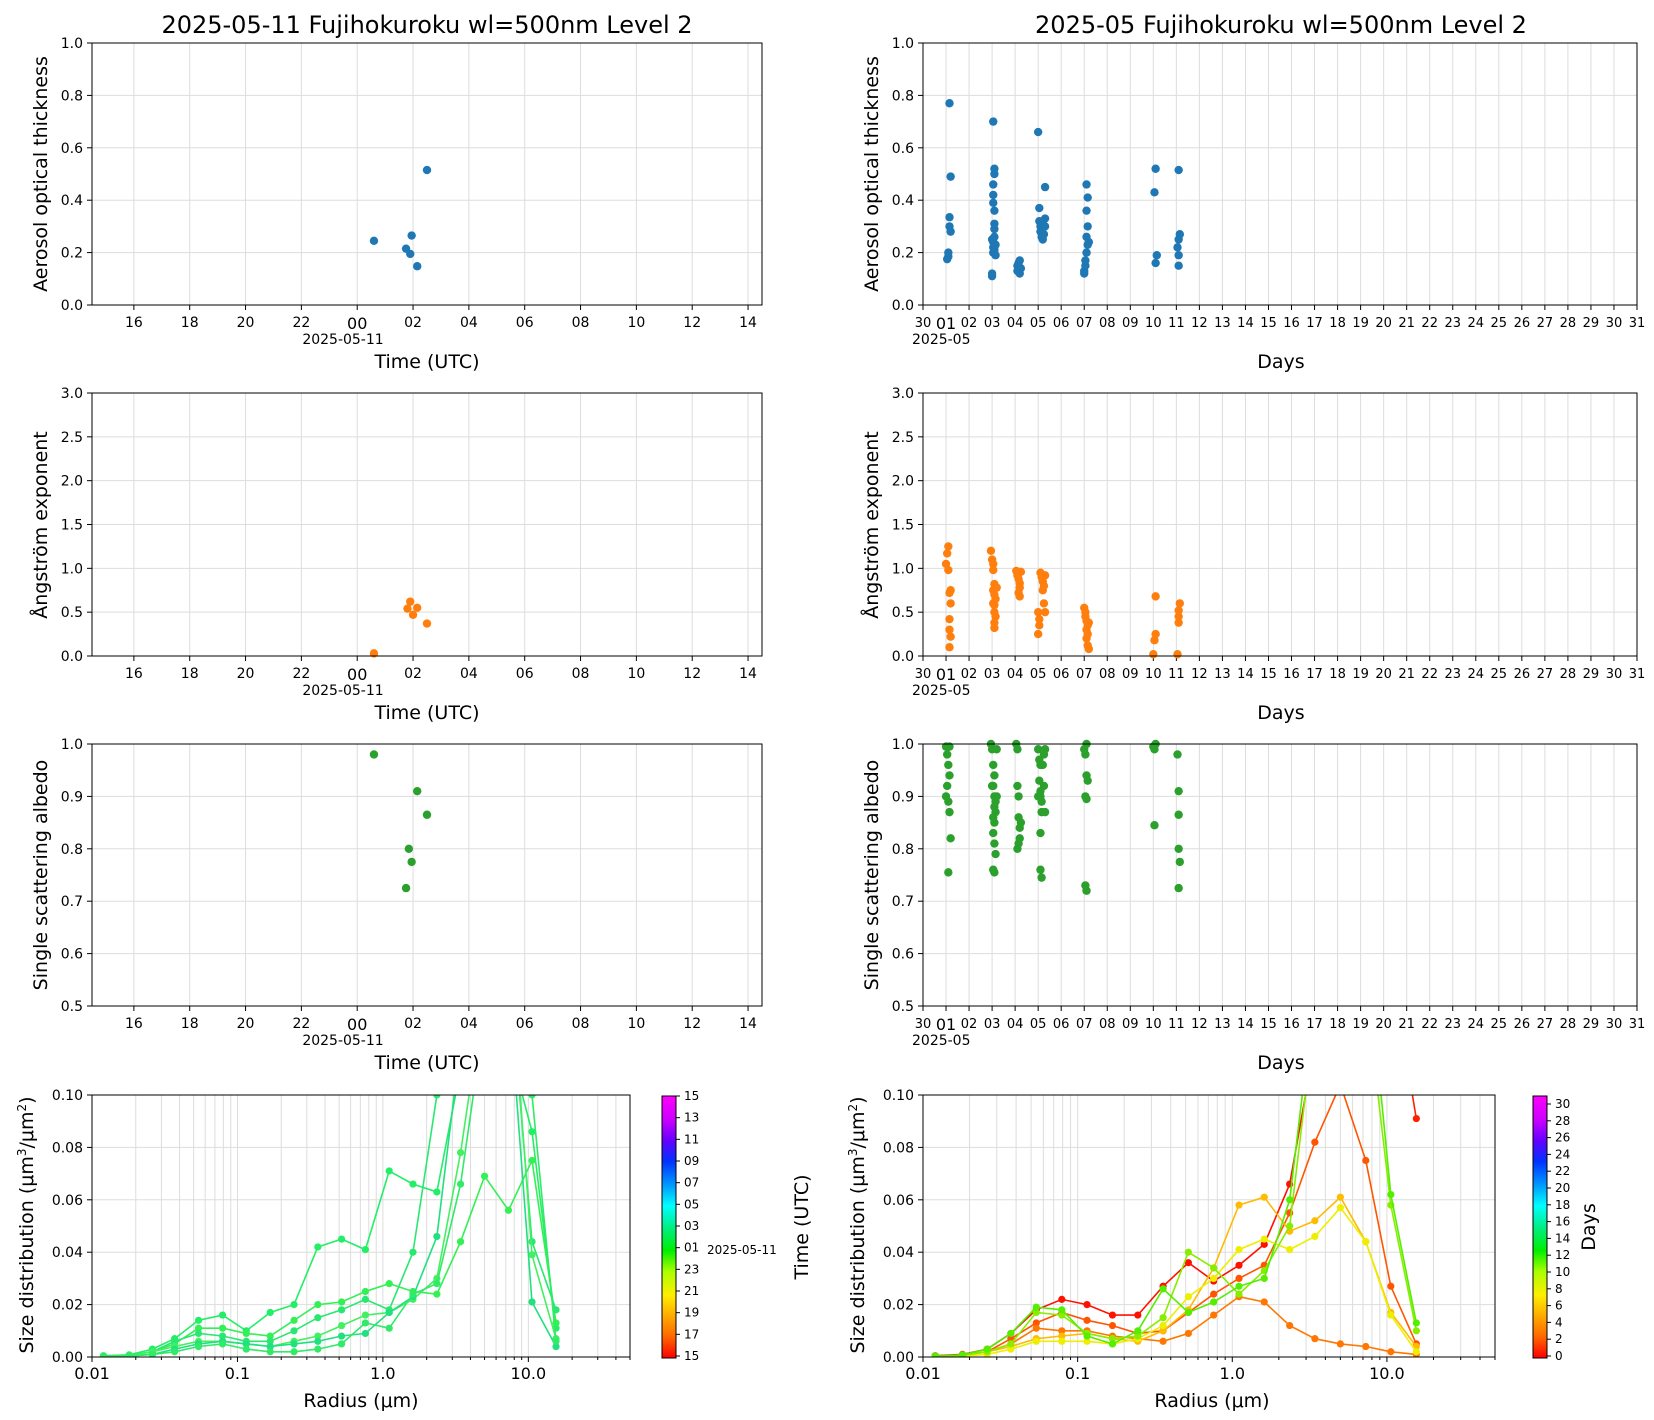 The image size is (1654, 1420). Describe the element at coordinates (426, 362) in the screenshot. I see `daily-aot-xlabel: Time (UTC)` at that location.